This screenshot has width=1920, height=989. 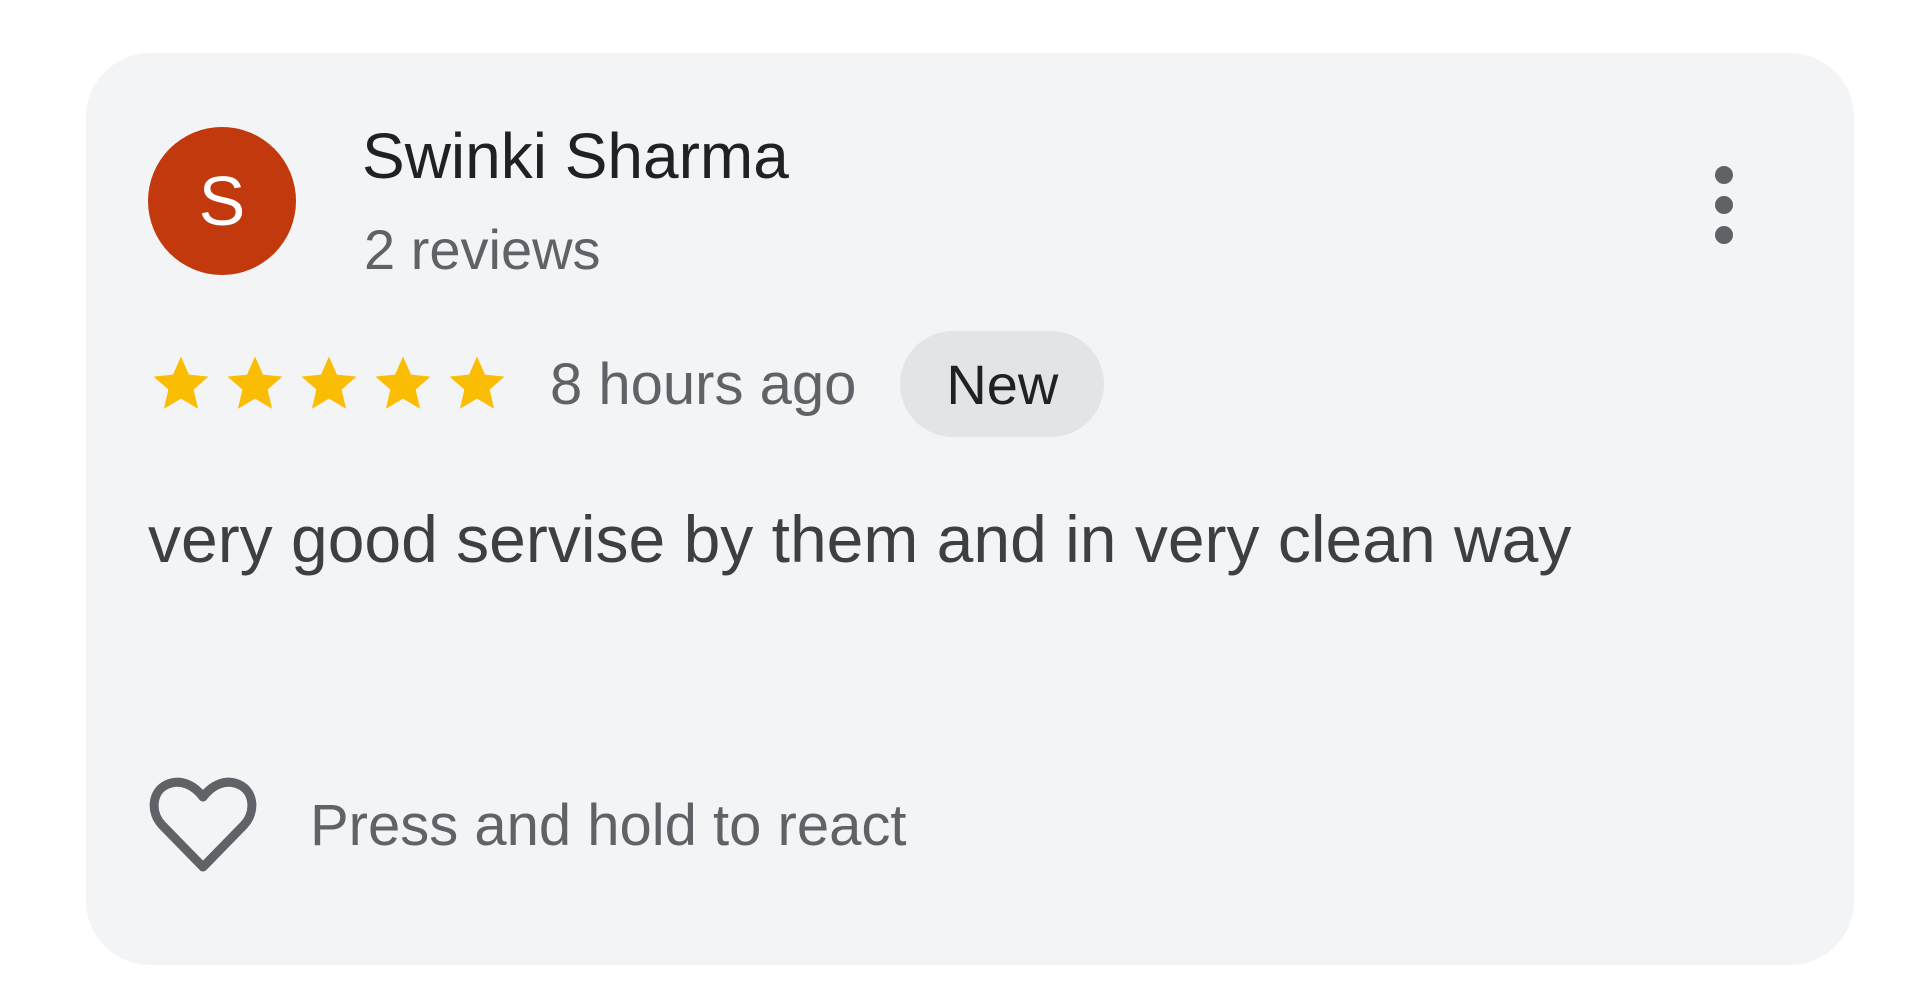 What do you see at coordinates (608, 825) in the screenshot?
I see `react-label: Press and hold to react` at bounding box center [608, 825].